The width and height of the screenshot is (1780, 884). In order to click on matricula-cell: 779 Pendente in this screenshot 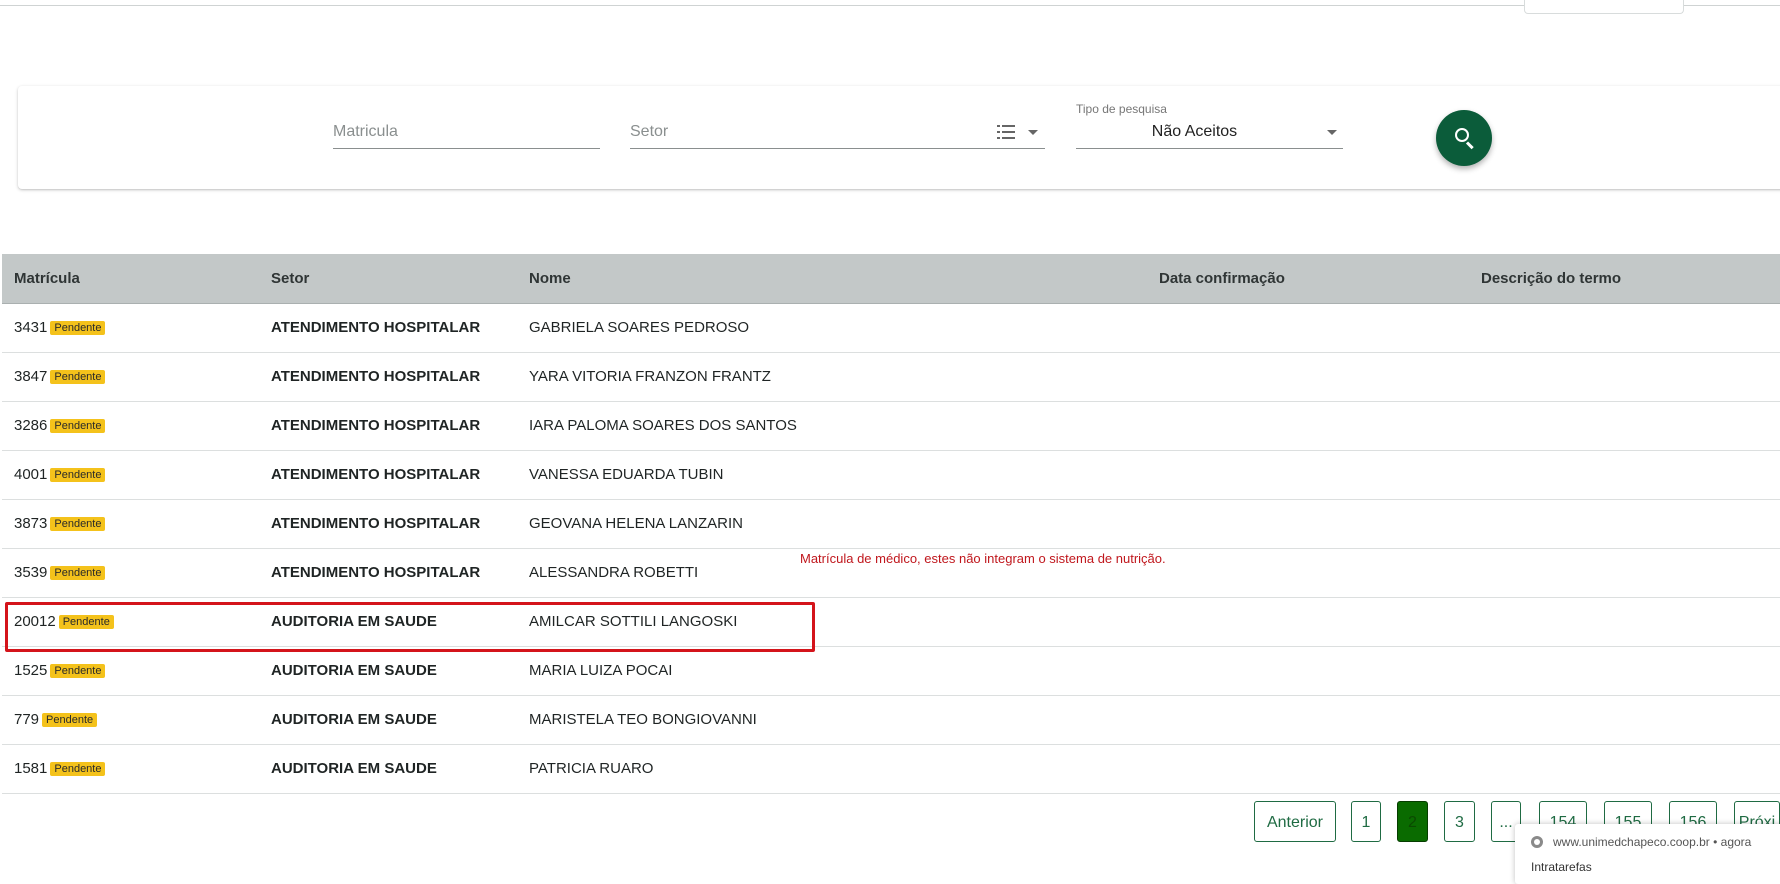, I will do `click(56, 719)`.